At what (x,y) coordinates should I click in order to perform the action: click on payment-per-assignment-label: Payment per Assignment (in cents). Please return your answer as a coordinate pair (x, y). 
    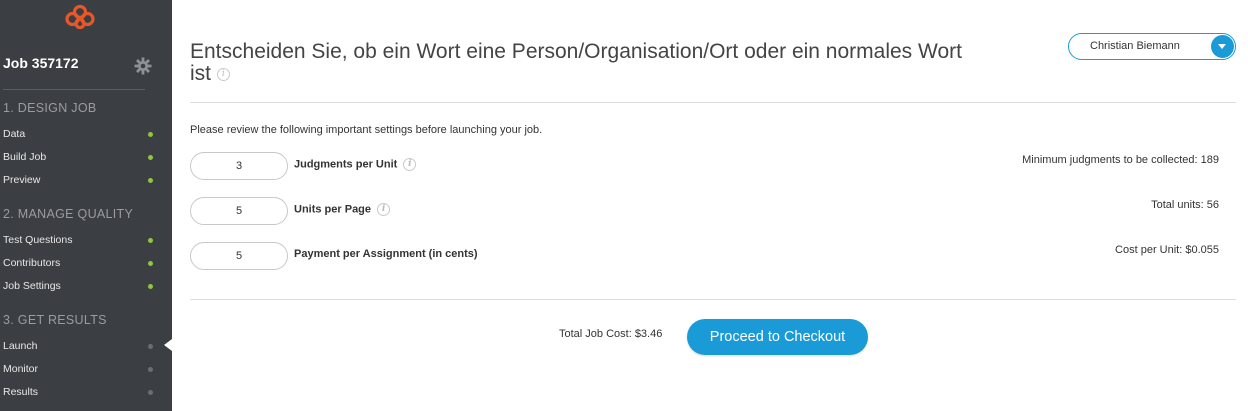
    Looking at the image, I should click on (386, 254).